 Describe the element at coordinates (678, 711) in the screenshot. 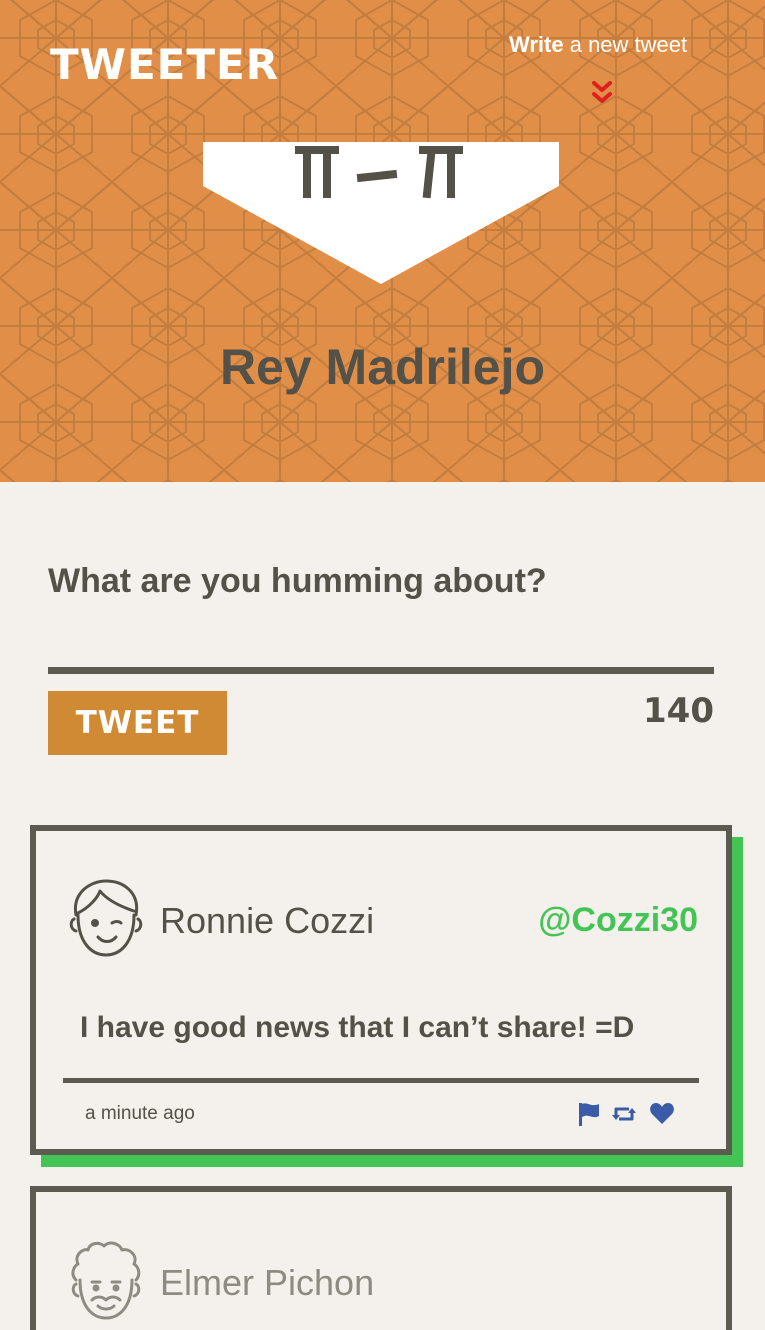

I see `character-counter: 140` at that location.